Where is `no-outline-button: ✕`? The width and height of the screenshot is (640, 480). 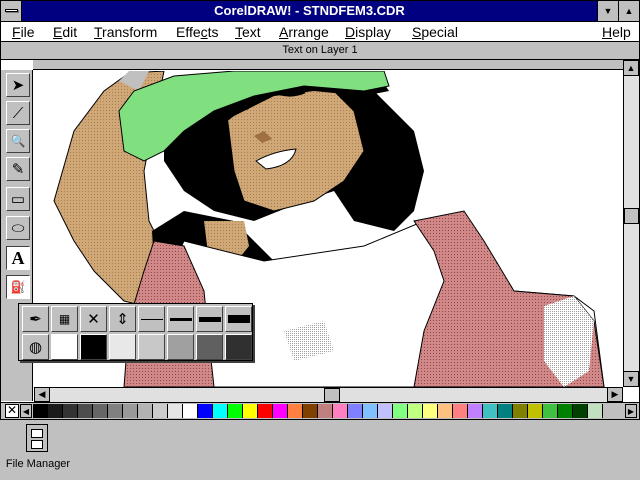 no-outline-button: ✕ is located at coordinates (93, 319).